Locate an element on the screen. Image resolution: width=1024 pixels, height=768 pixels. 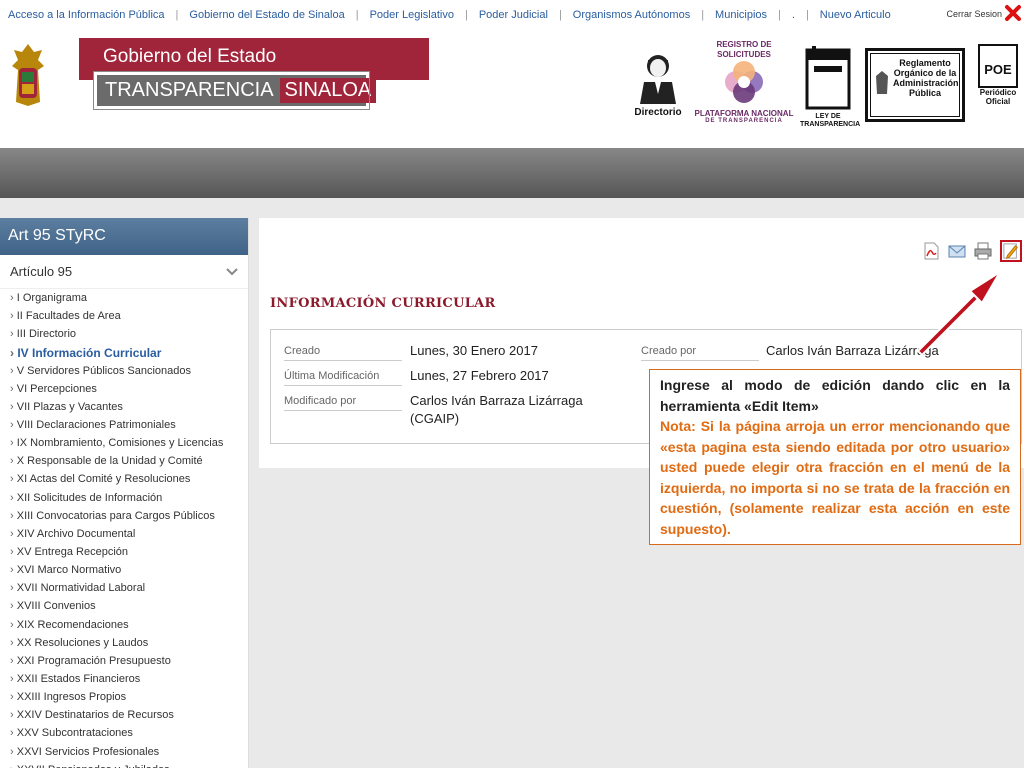
gray-band is located at coordinates (512, 173).